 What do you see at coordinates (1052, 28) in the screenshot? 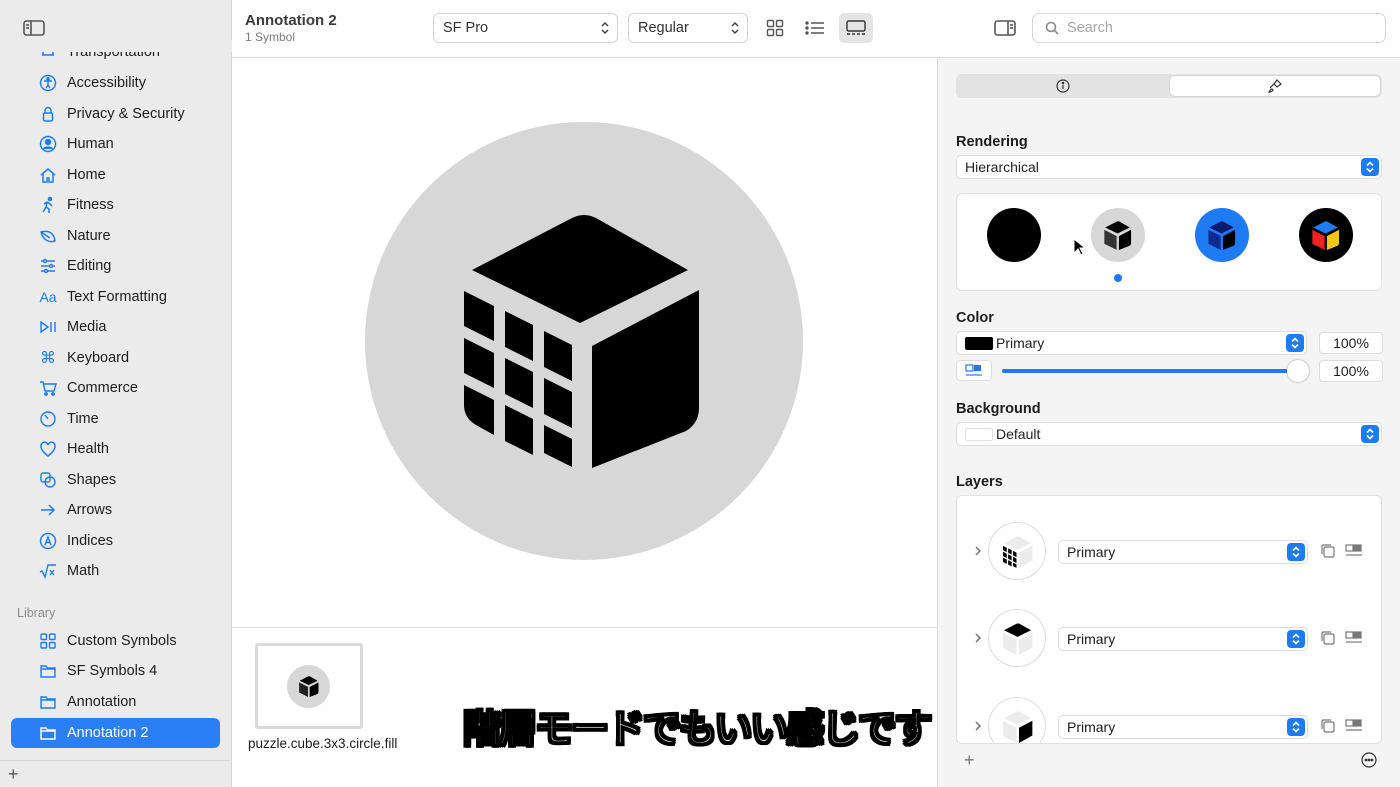
I see `search-icon` at bounding box center [1052, 28].